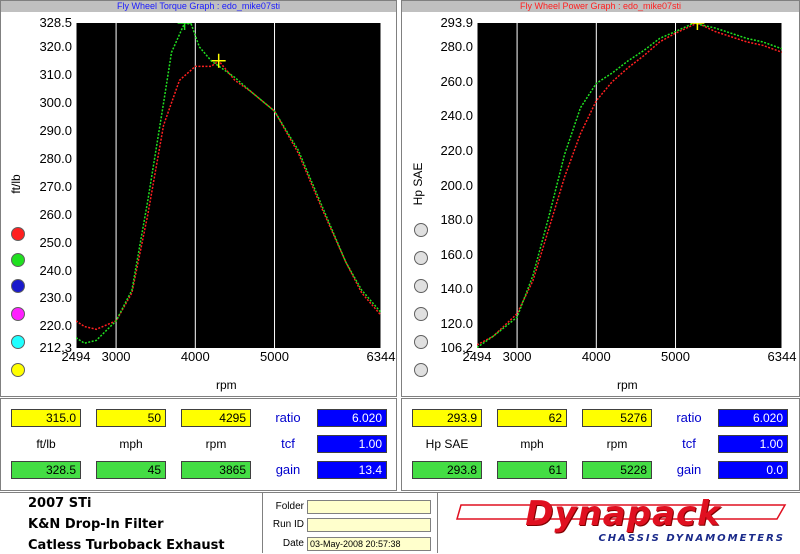  Describe the element at coordinates (675, 356) in the screenshot. I see `power-x-tick-label: 5000` at that location.